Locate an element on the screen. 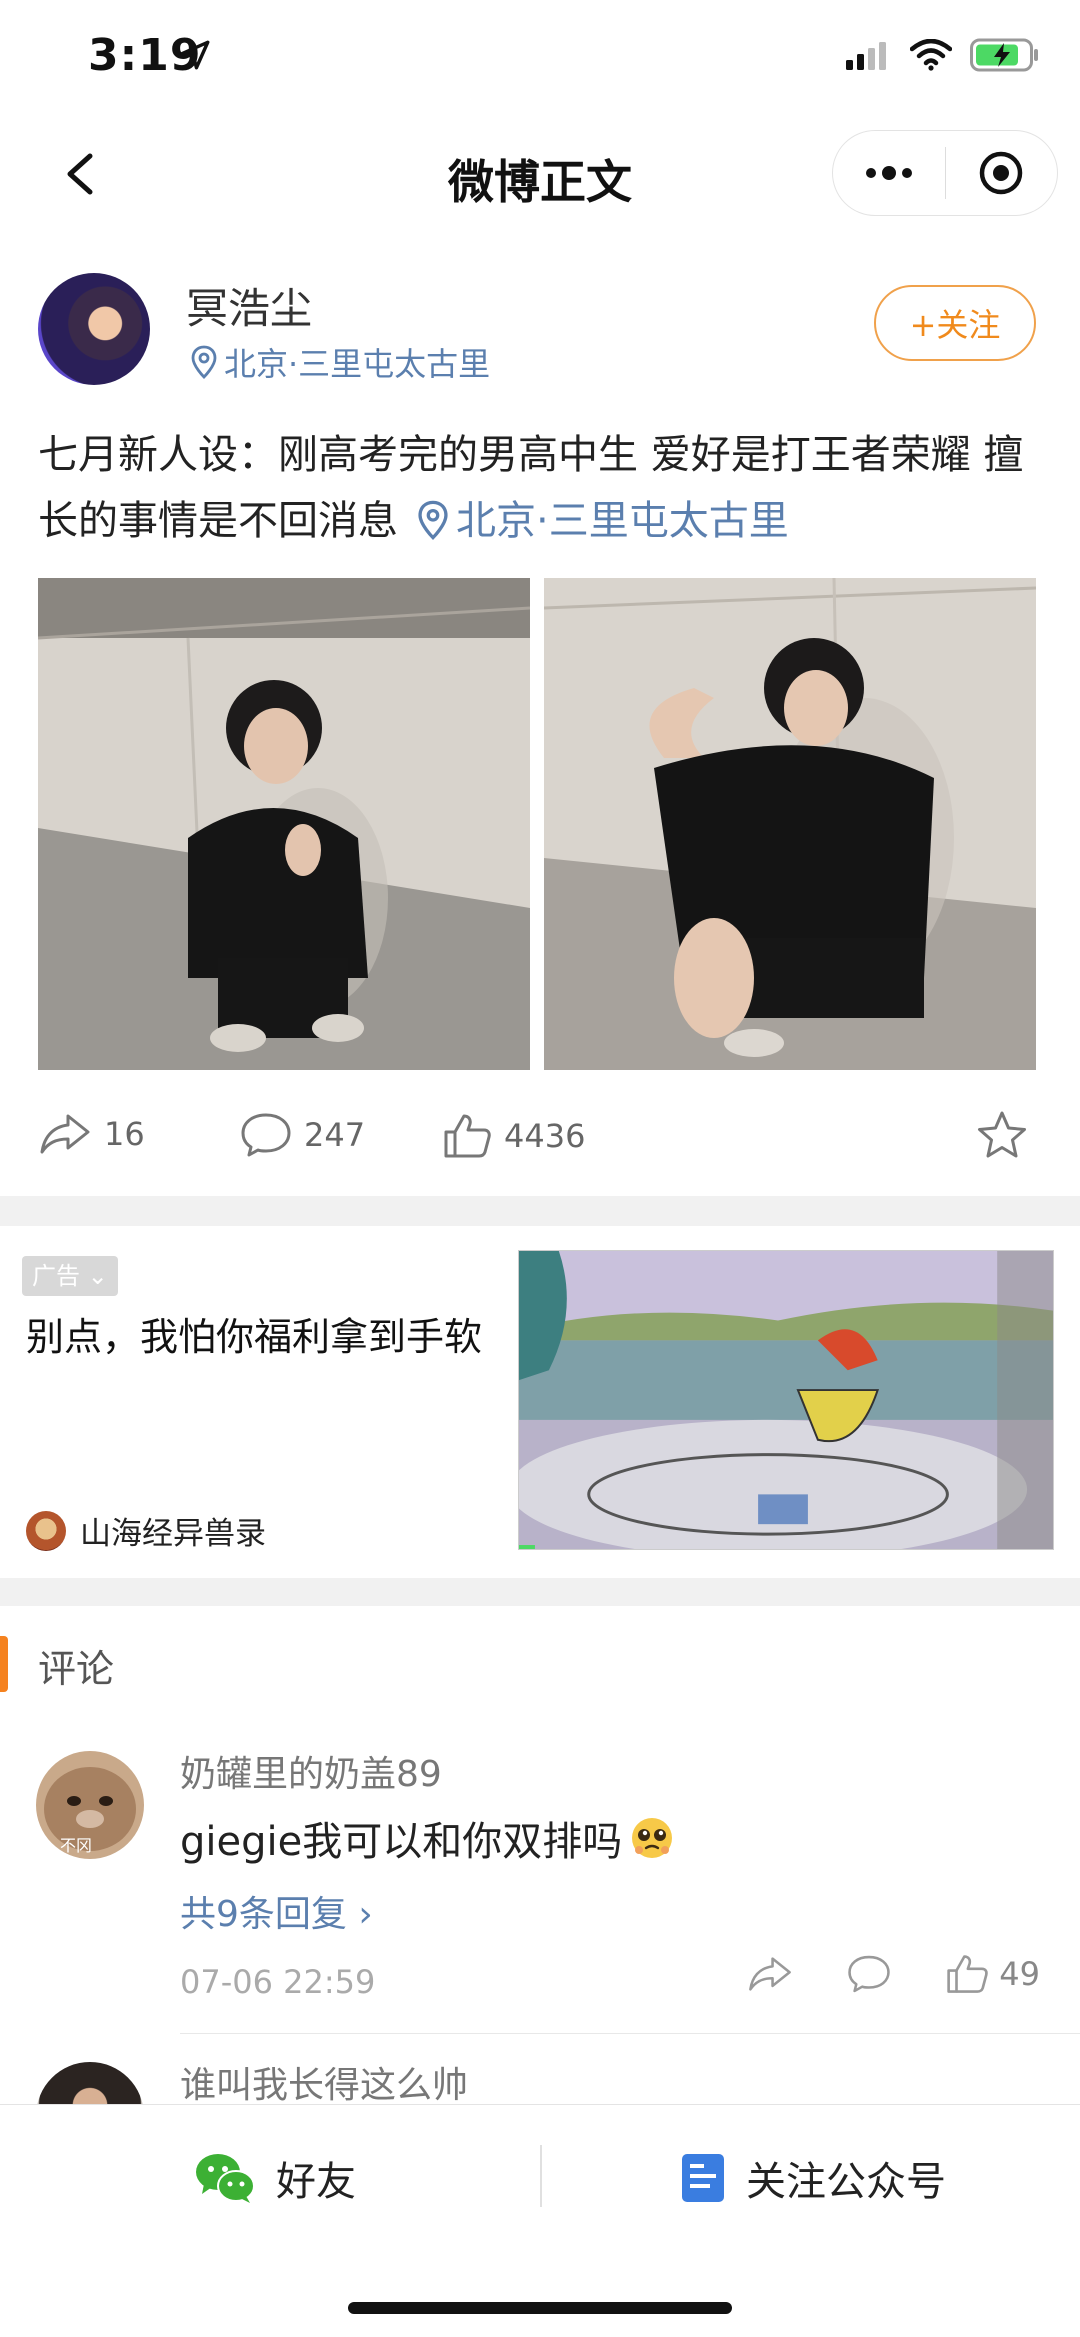 The image size is (1080, 2337). chevron-down-icon: ⌄ is located at coordinates (97, 1276).